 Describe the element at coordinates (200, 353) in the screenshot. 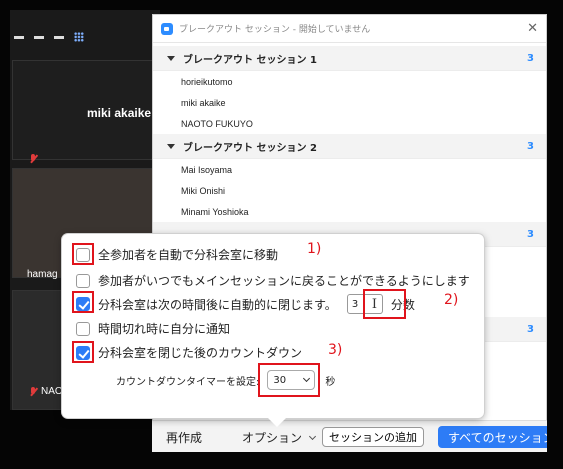

I see `option-label: 分科会室を閉じた後のカウントダウン` at that location.